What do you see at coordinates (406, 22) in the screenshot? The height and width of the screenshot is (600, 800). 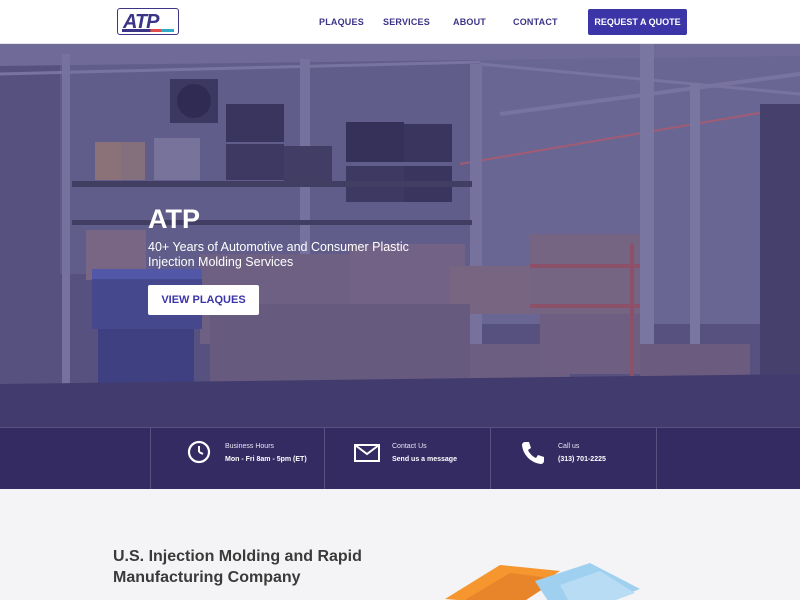 I see `nav-services: SERVICES` at bounding box center [406, 22].